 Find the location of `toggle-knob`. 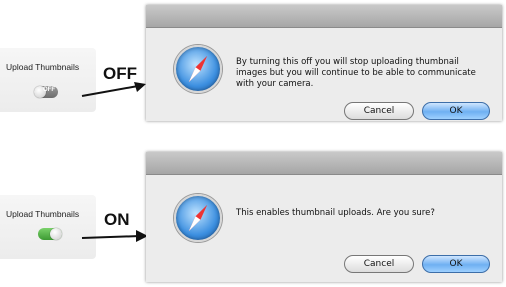

toggle-knob is located at coordinates (56, 234).